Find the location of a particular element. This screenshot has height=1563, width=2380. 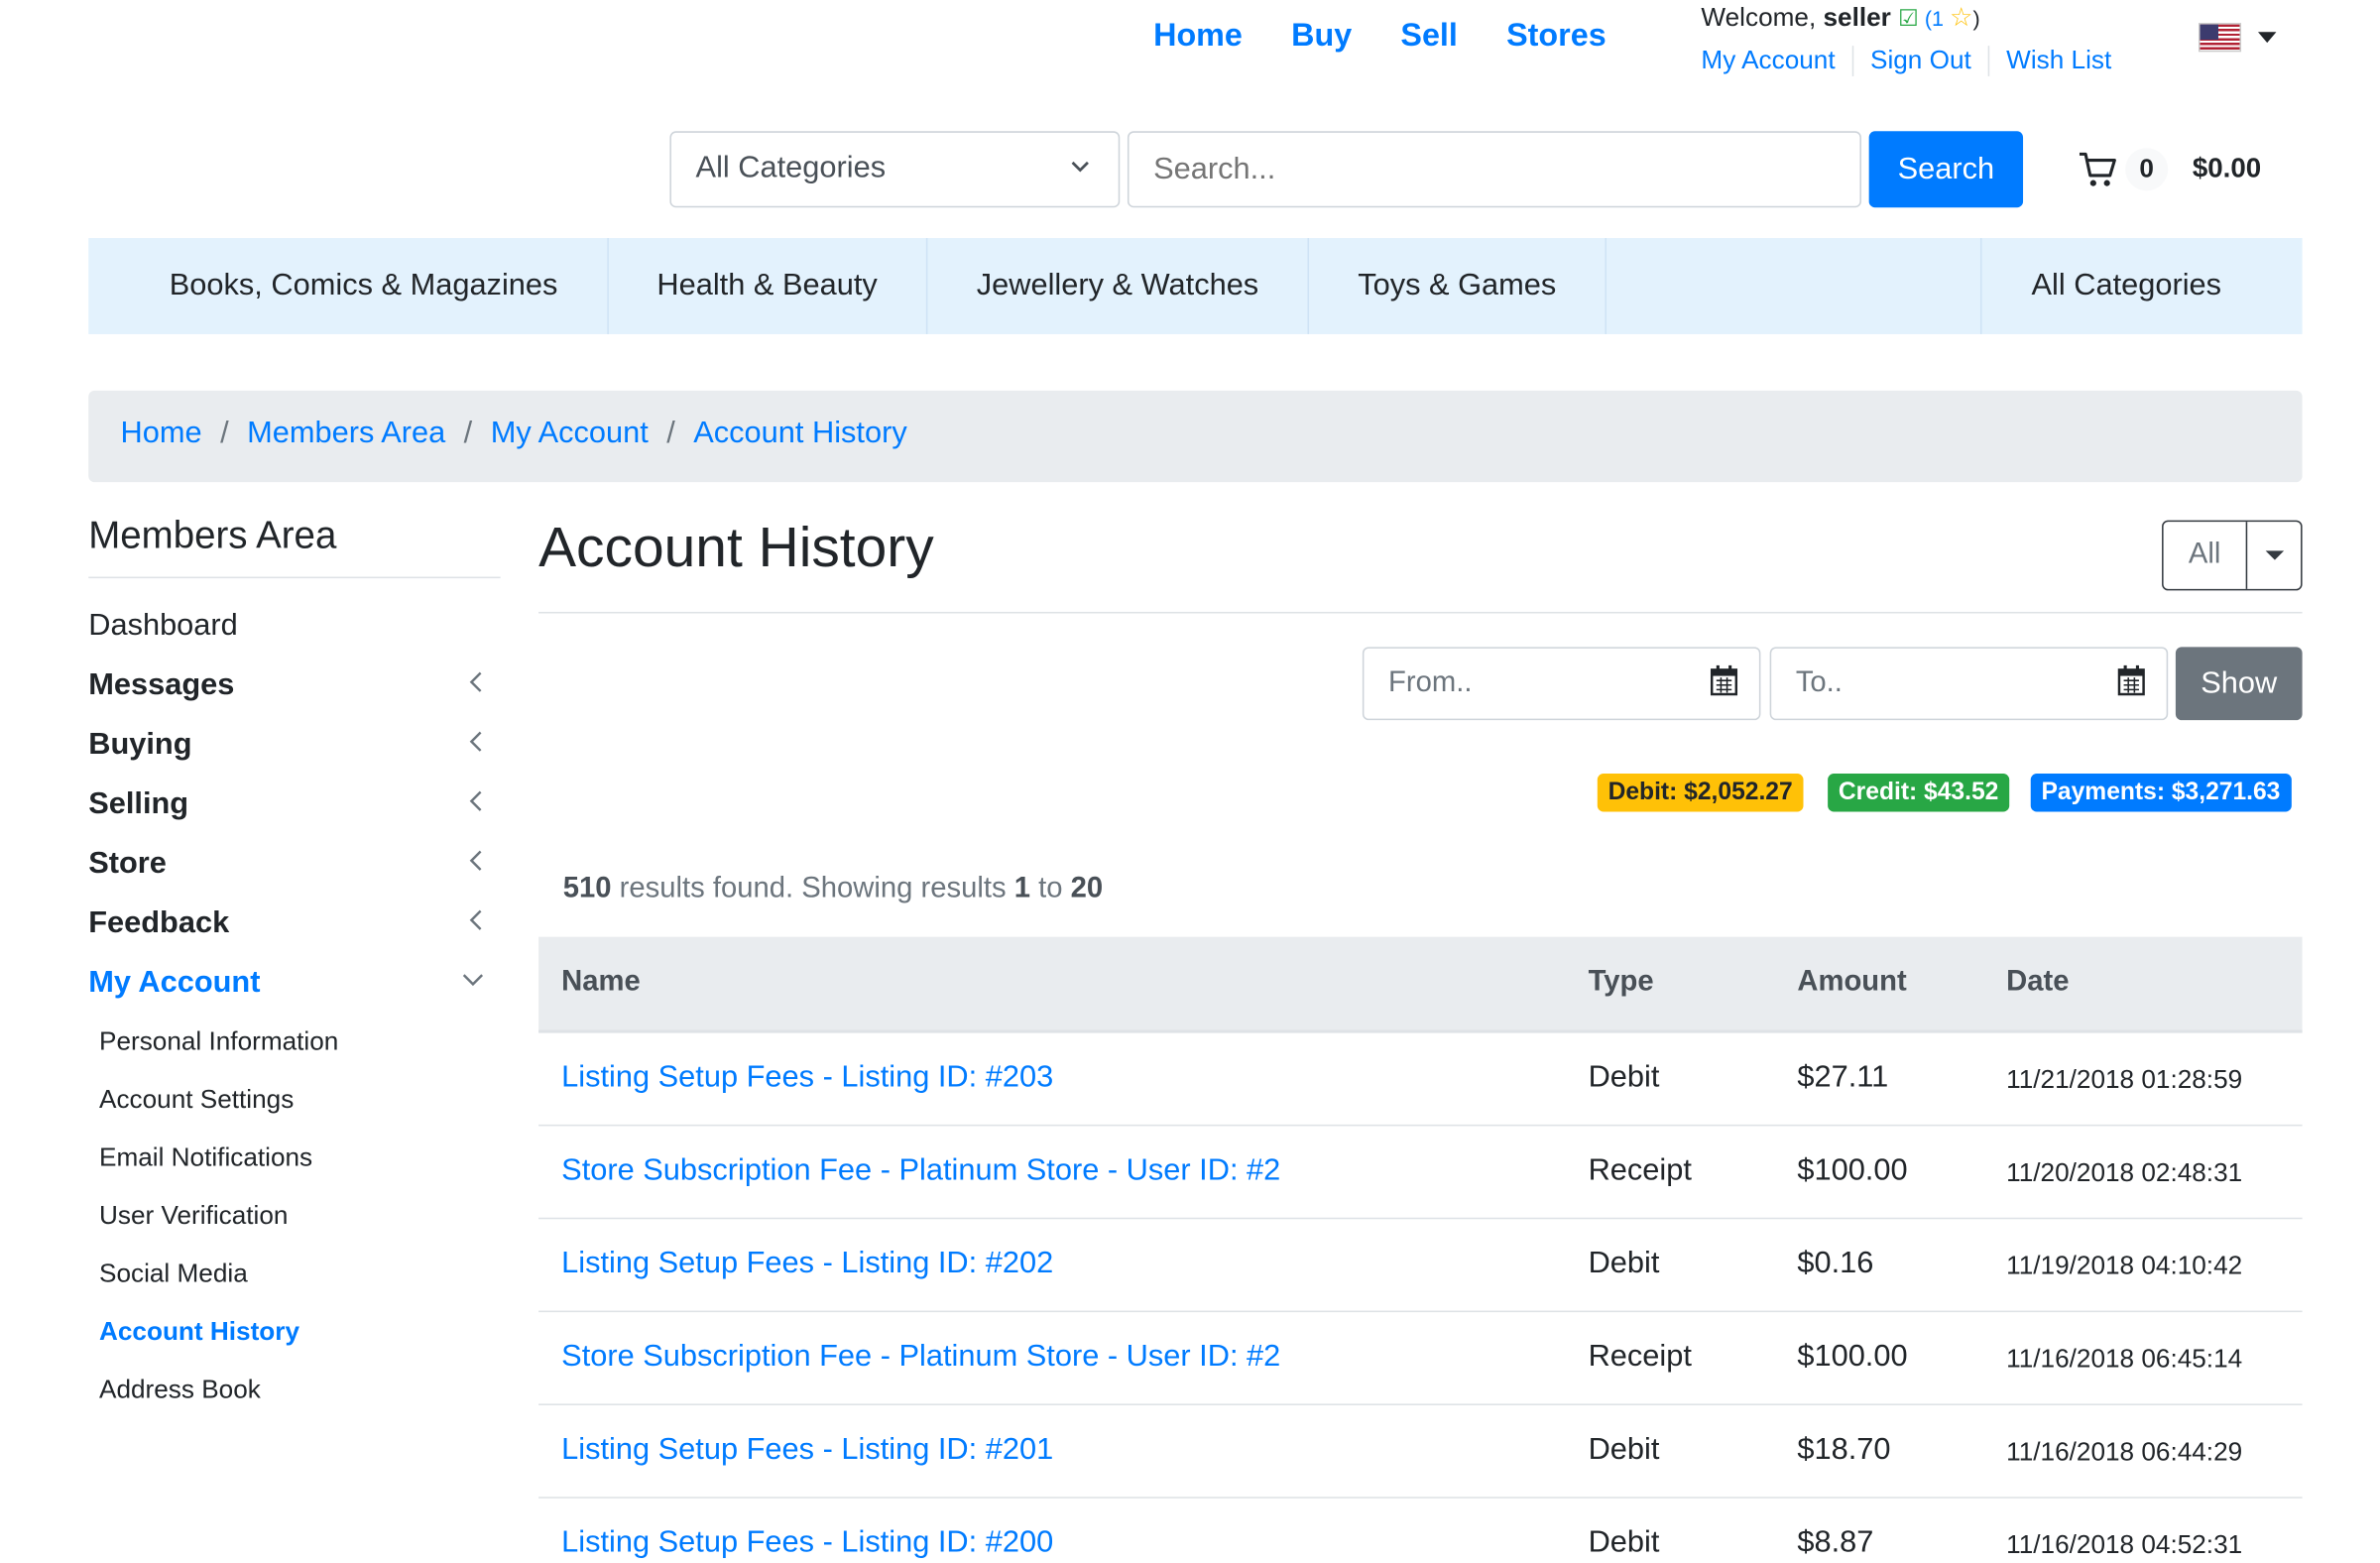

sidebar-item-dashboard: Dashboard is located at coordinates (288, 626).